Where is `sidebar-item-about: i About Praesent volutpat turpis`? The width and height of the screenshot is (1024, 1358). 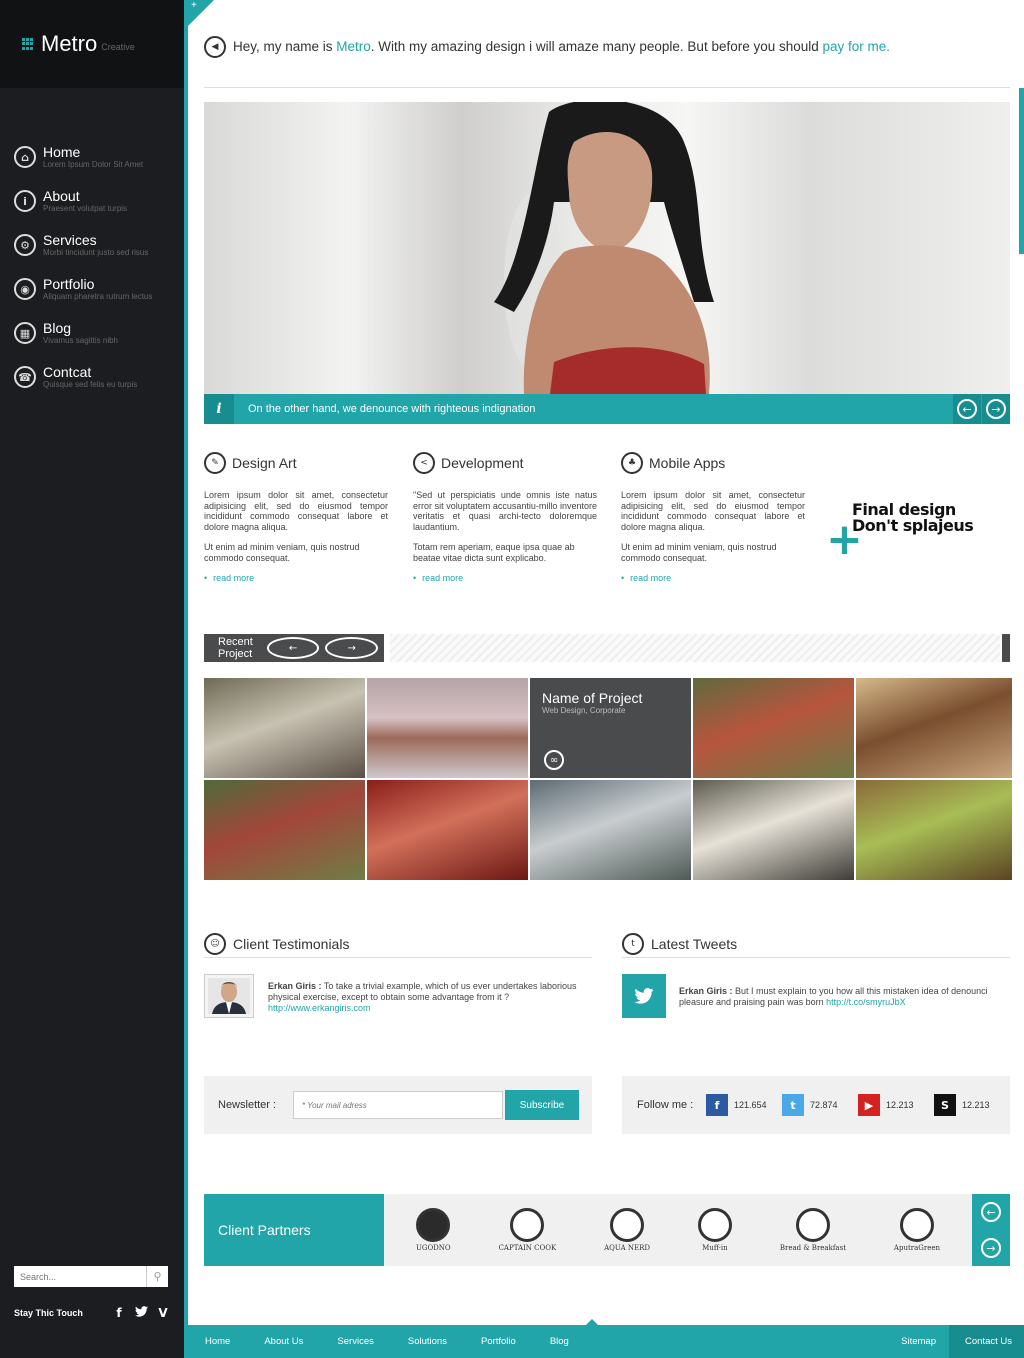
sidebar-item-about: i About Praesent volutpat turpis is located at coordinates (92, 206).